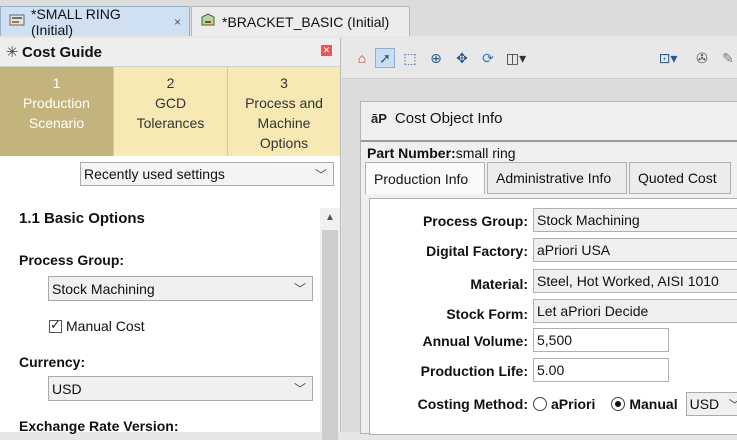  Describe the element at coordinates (105, 326) in the screenshot. I see `checkbox-label: Manual Cost` at that location.